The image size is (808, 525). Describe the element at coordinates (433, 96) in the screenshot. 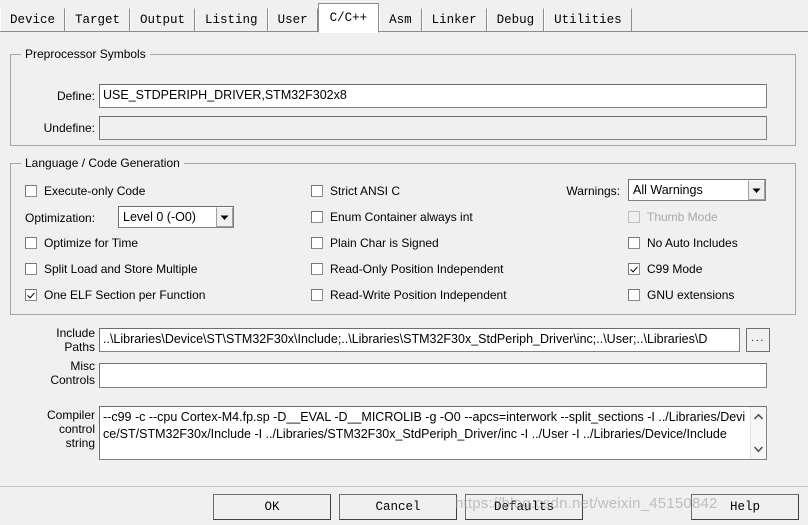

I see `define-input: USE_STDPERIPH_DRIVER,STM32F302x8` at that location.